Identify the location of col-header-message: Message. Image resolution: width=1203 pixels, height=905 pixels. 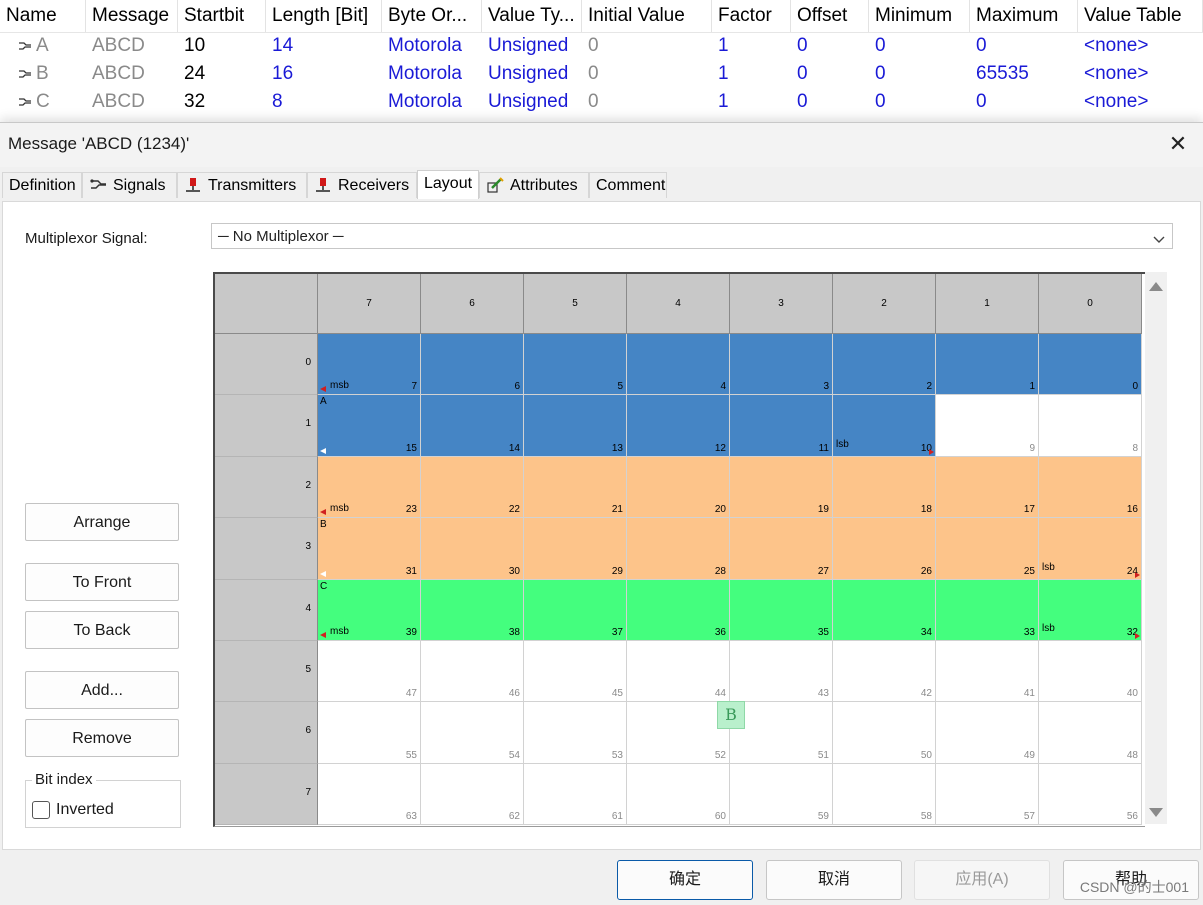
(132, 16).